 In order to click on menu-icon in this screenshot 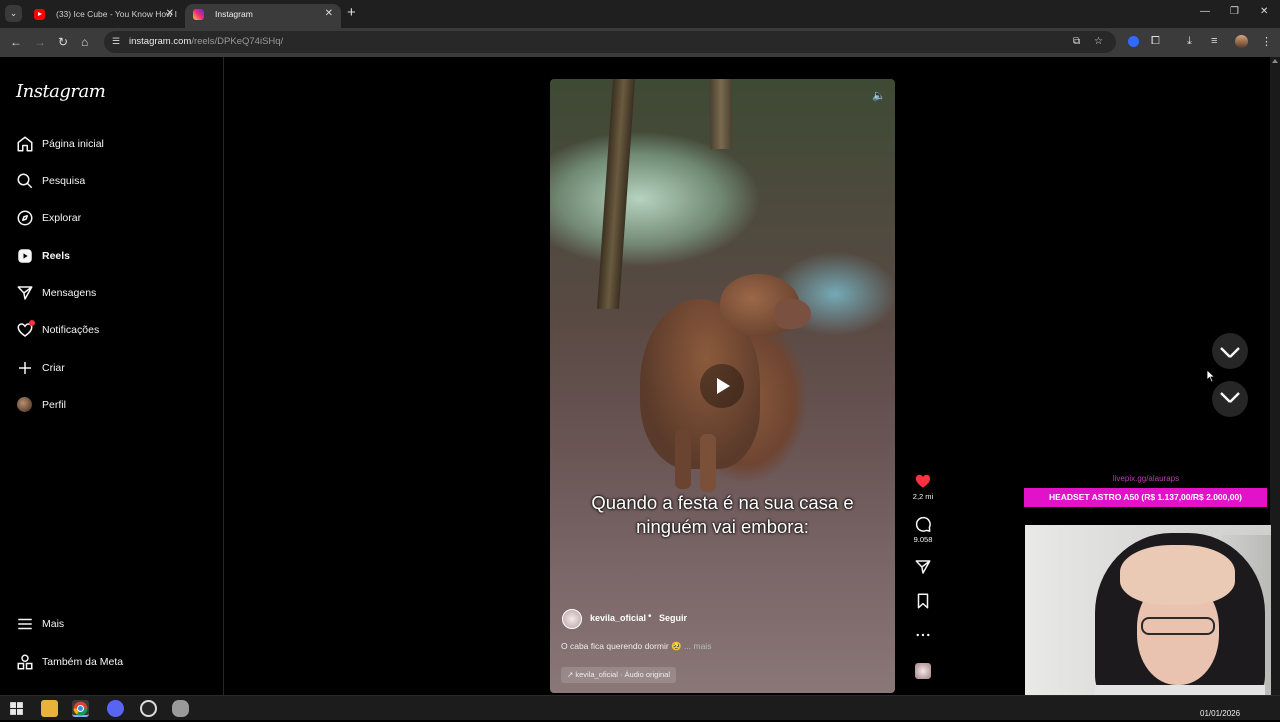, I will do `click(25, 624)`.